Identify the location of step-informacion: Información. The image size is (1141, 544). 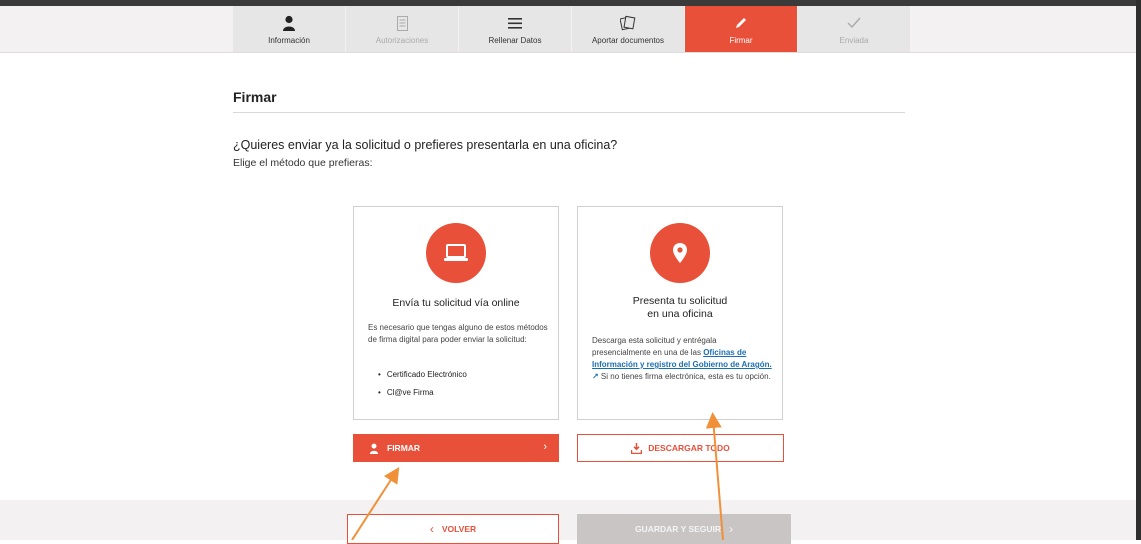
(289, 29).